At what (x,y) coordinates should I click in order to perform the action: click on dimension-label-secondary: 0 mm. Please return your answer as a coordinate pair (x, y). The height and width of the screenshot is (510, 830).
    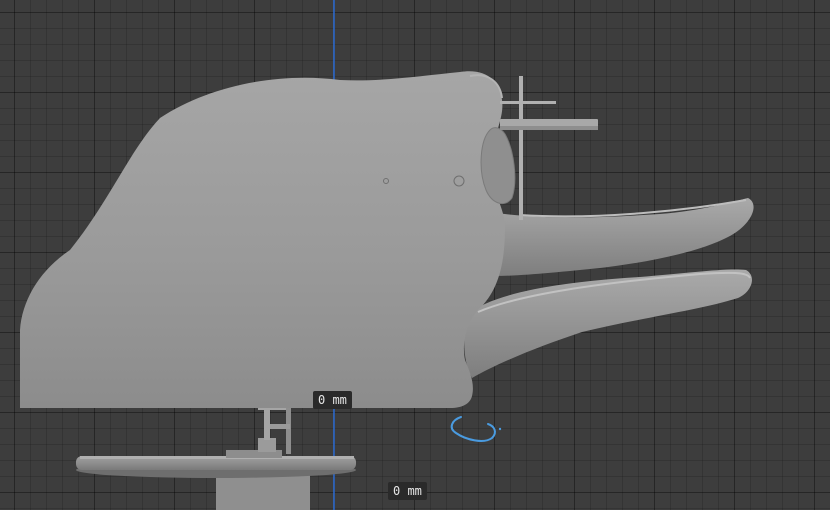
    Looking at the image, I should click on (407, 491).